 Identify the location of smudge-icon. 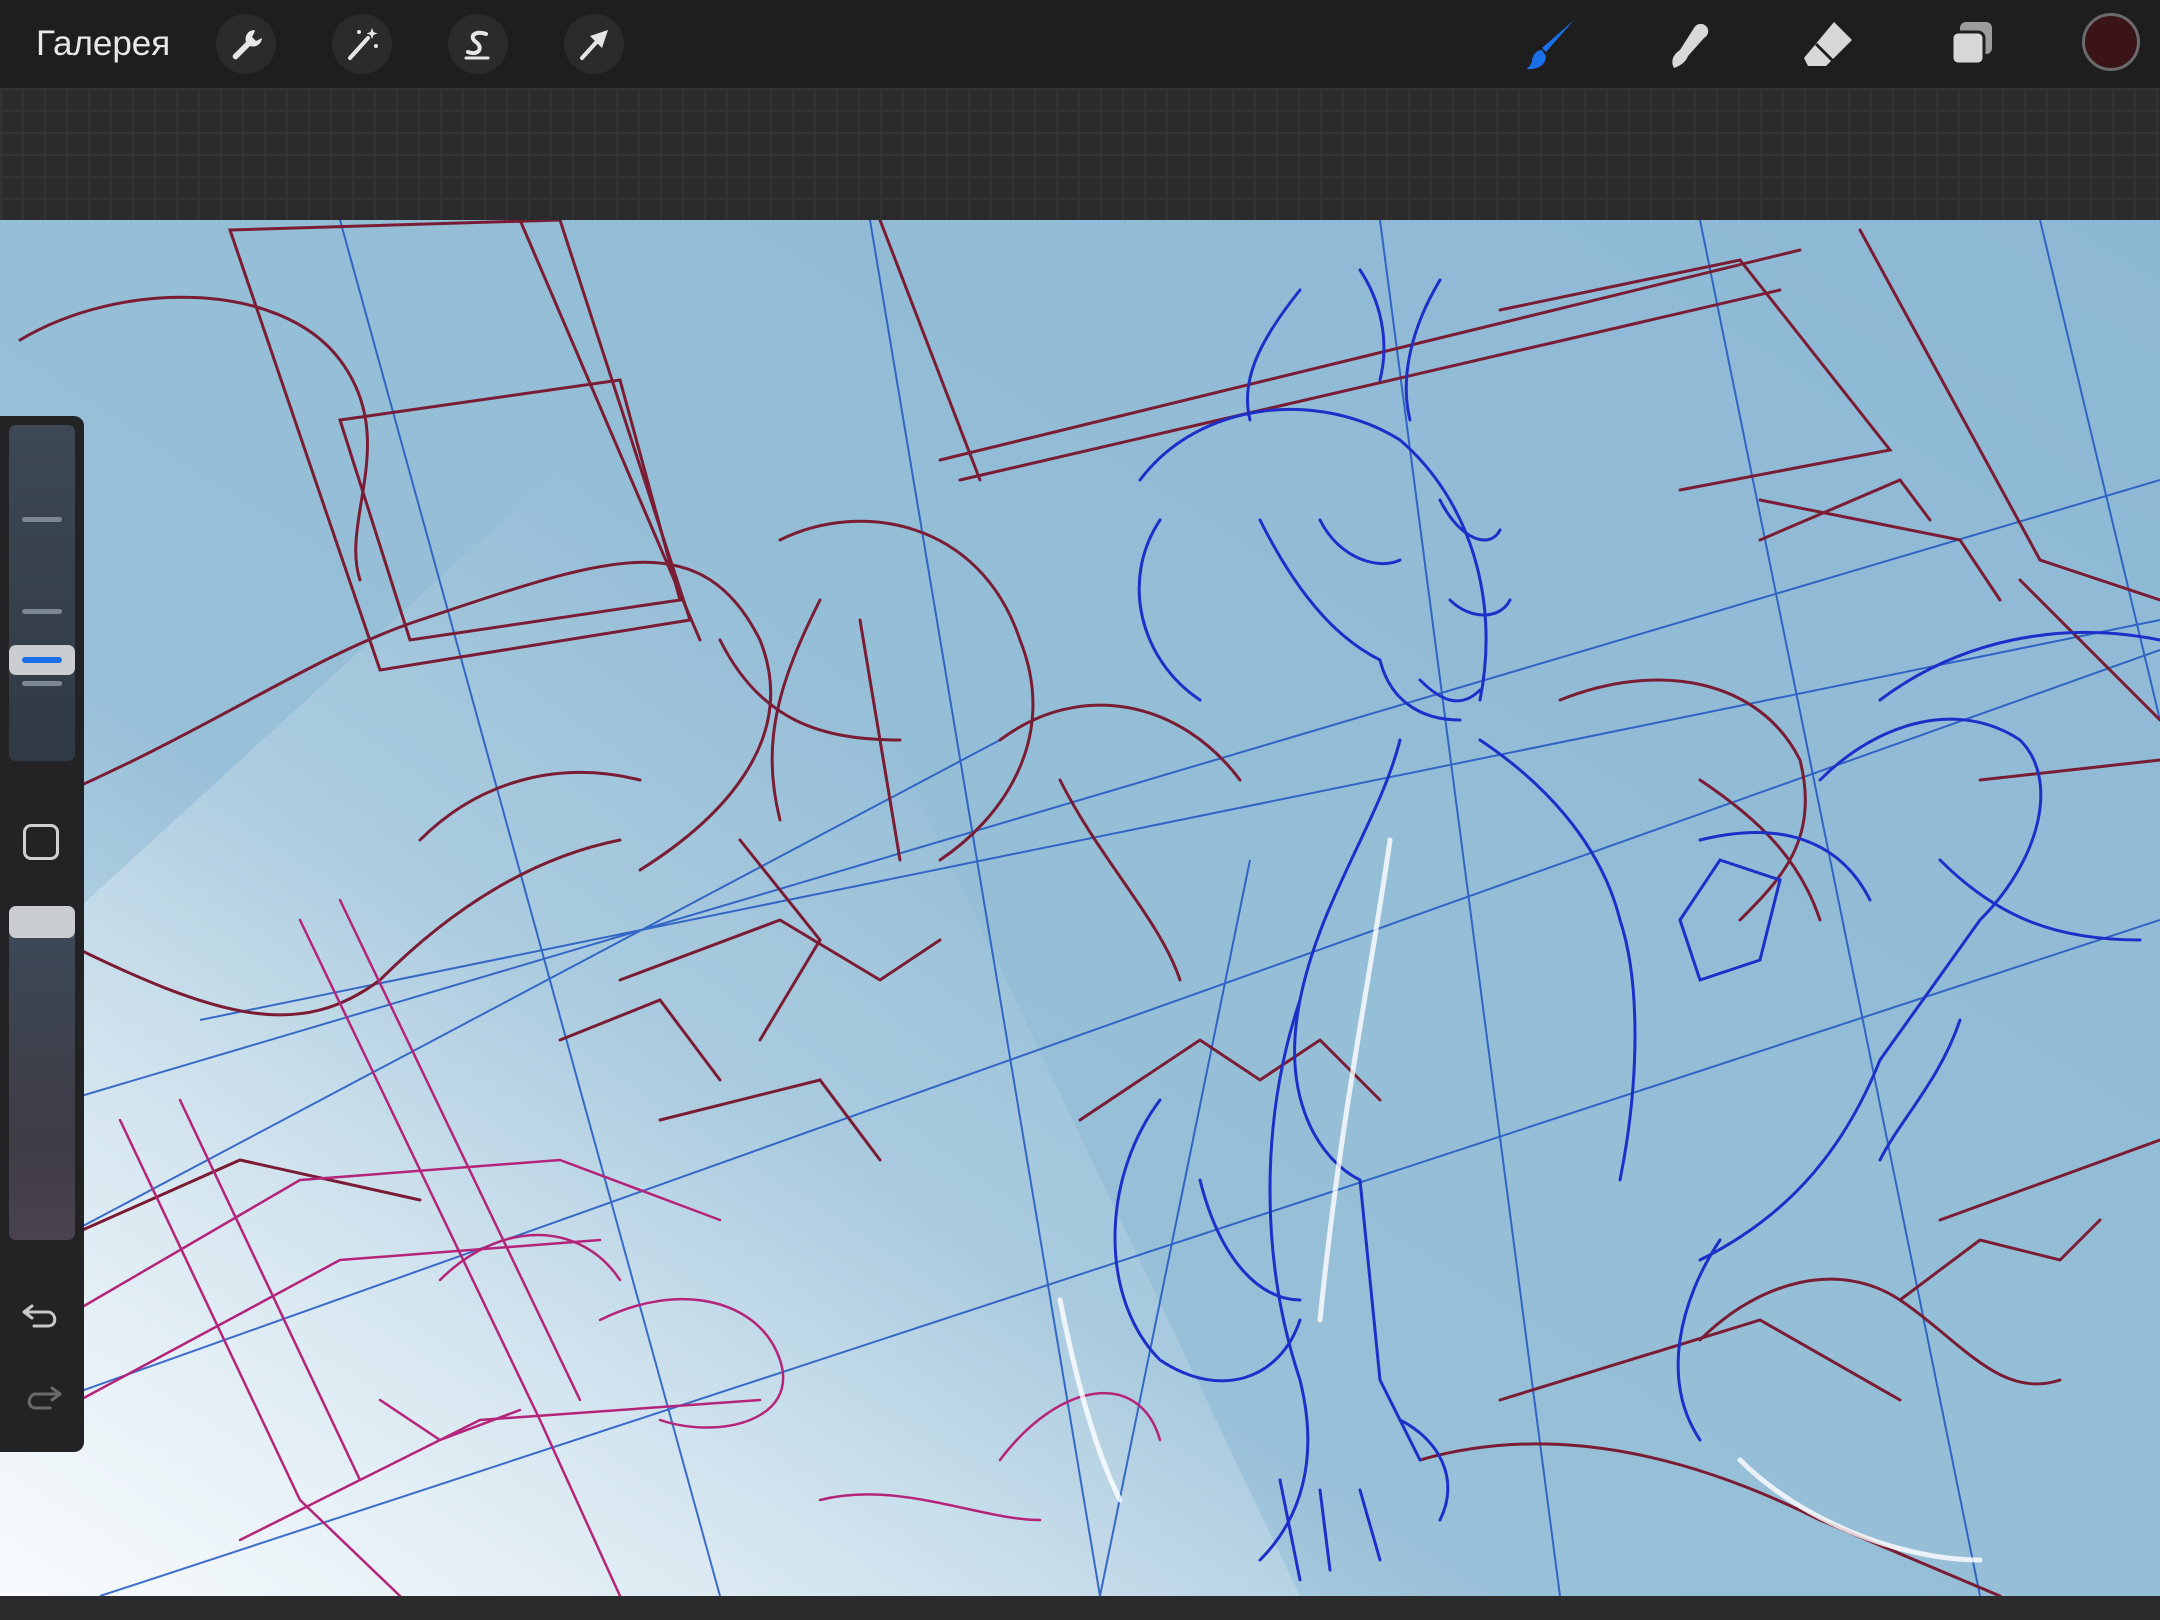
(1690, 45).